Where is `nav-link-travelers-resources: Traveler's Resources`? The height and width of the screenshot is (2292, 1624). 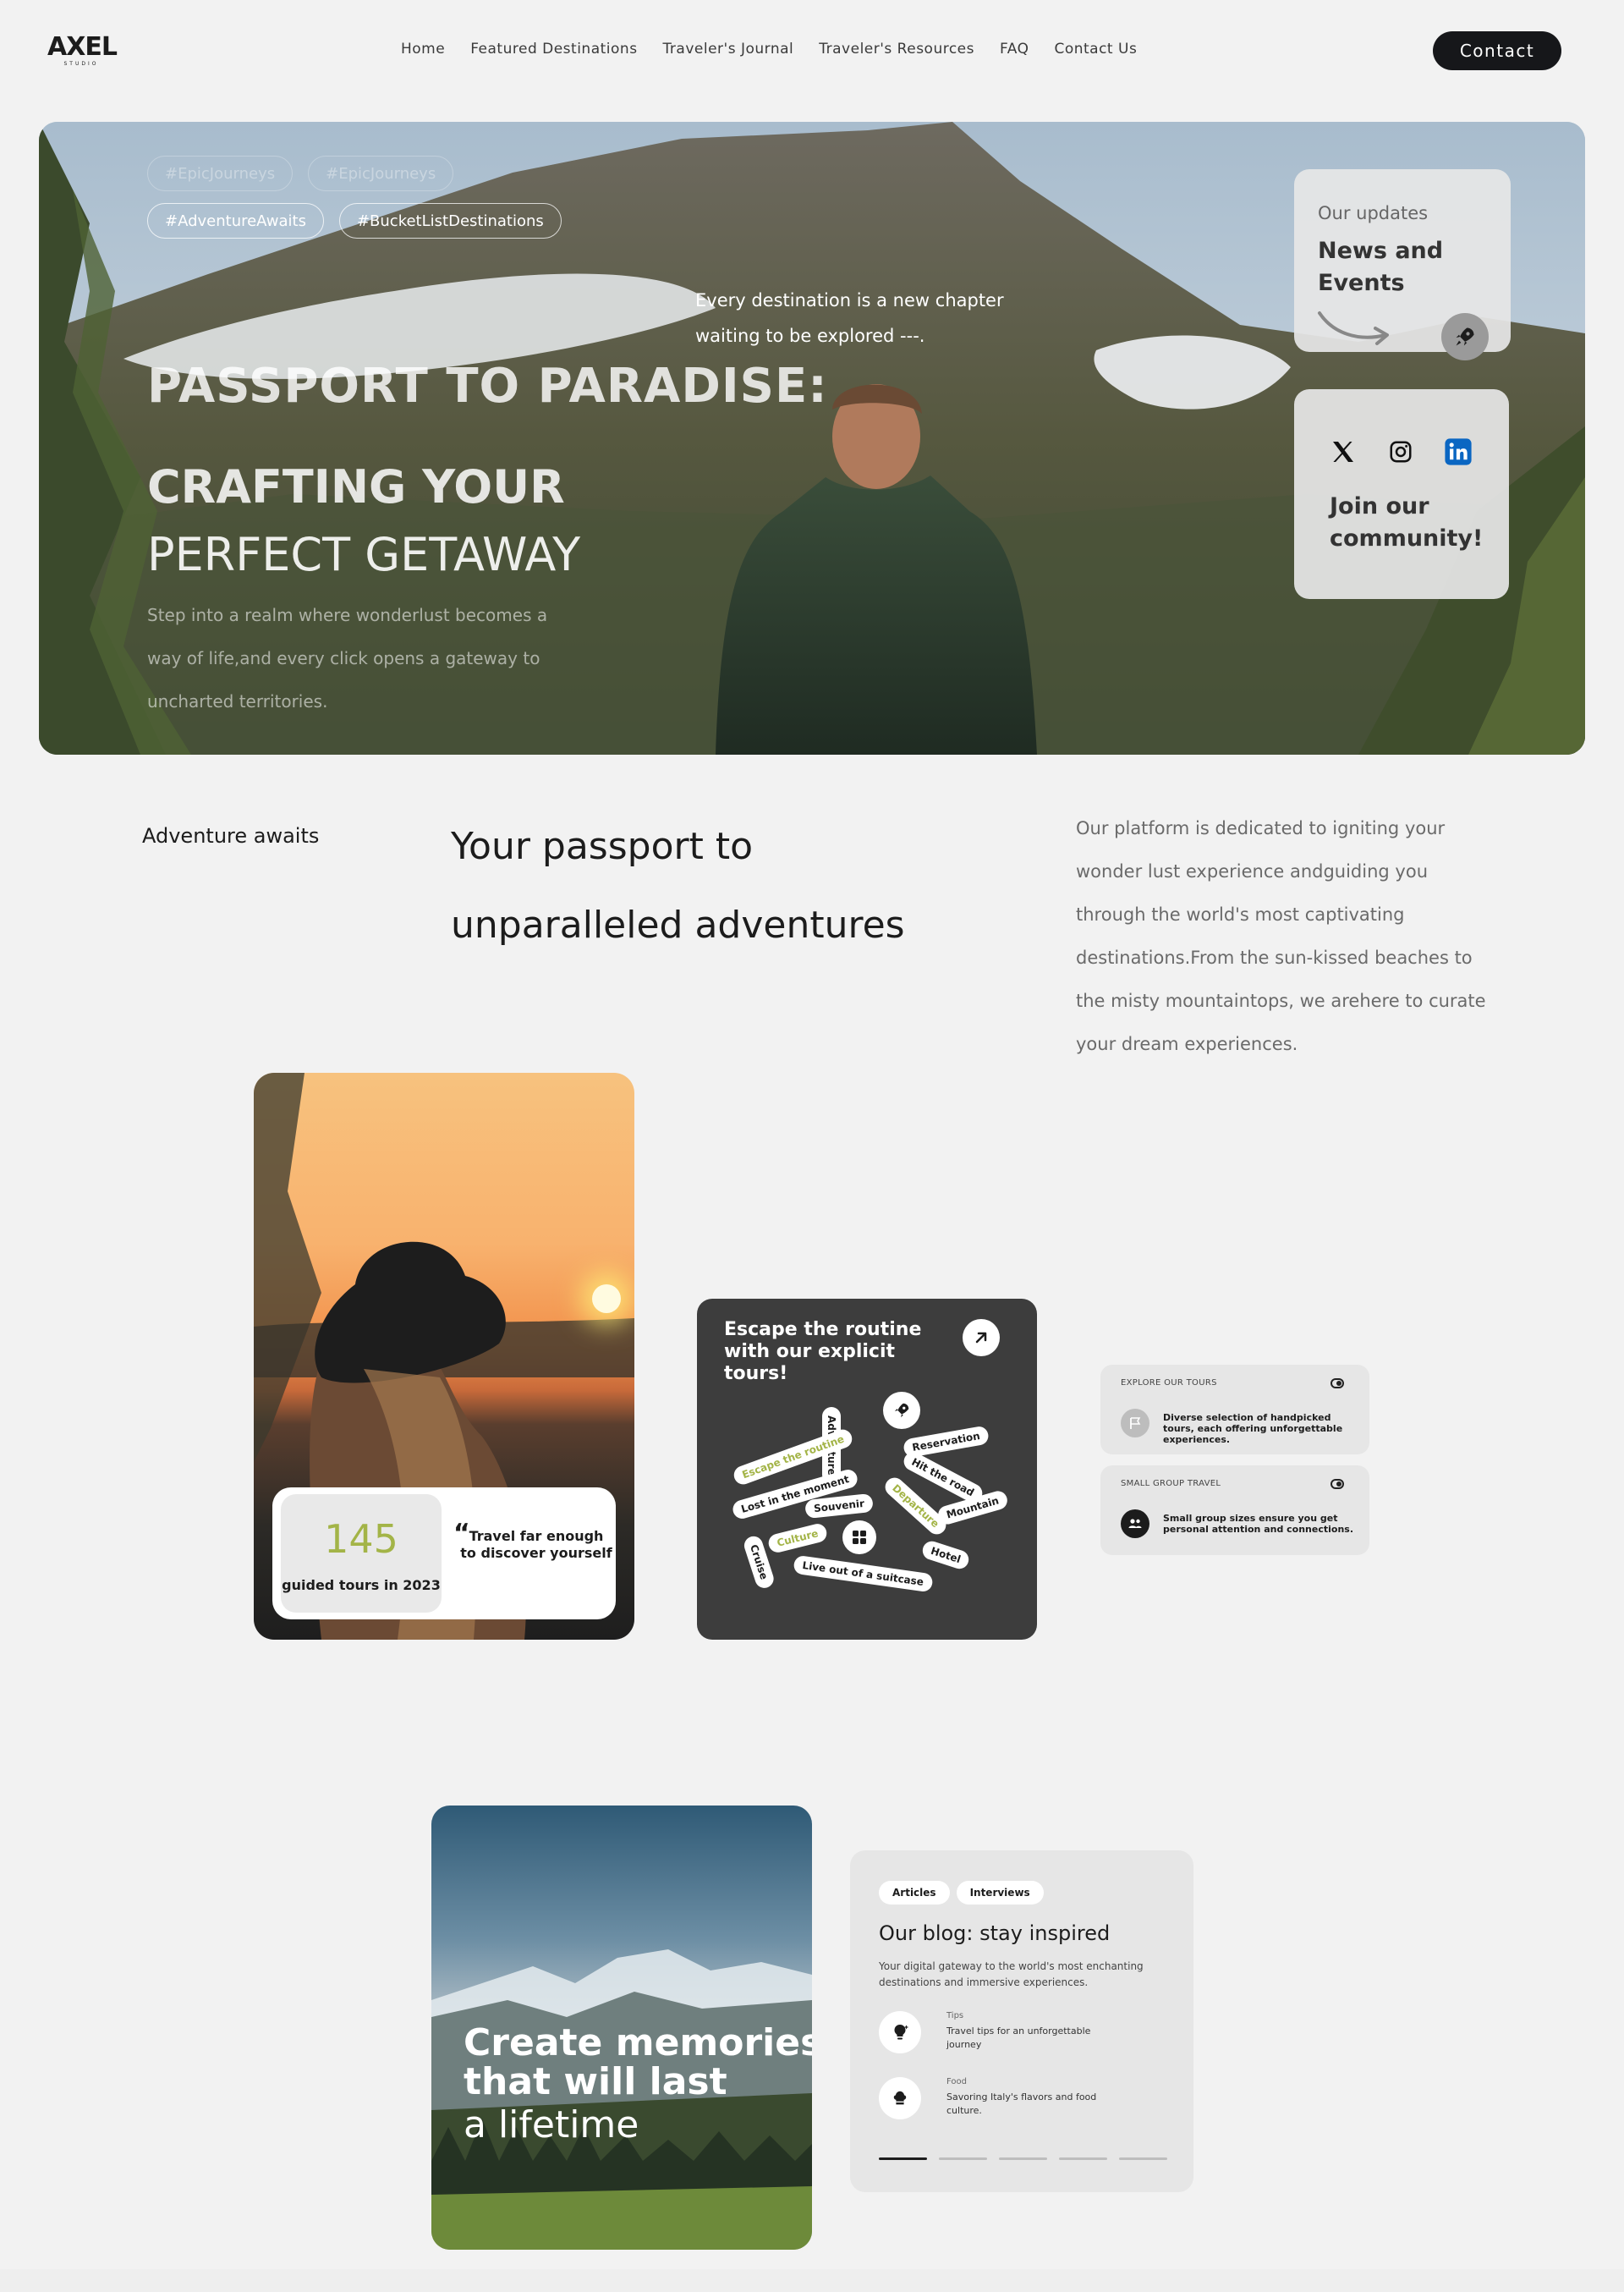 nav-link-travelers-resources: Traveler's Resources is located at coordinates (897, 49).